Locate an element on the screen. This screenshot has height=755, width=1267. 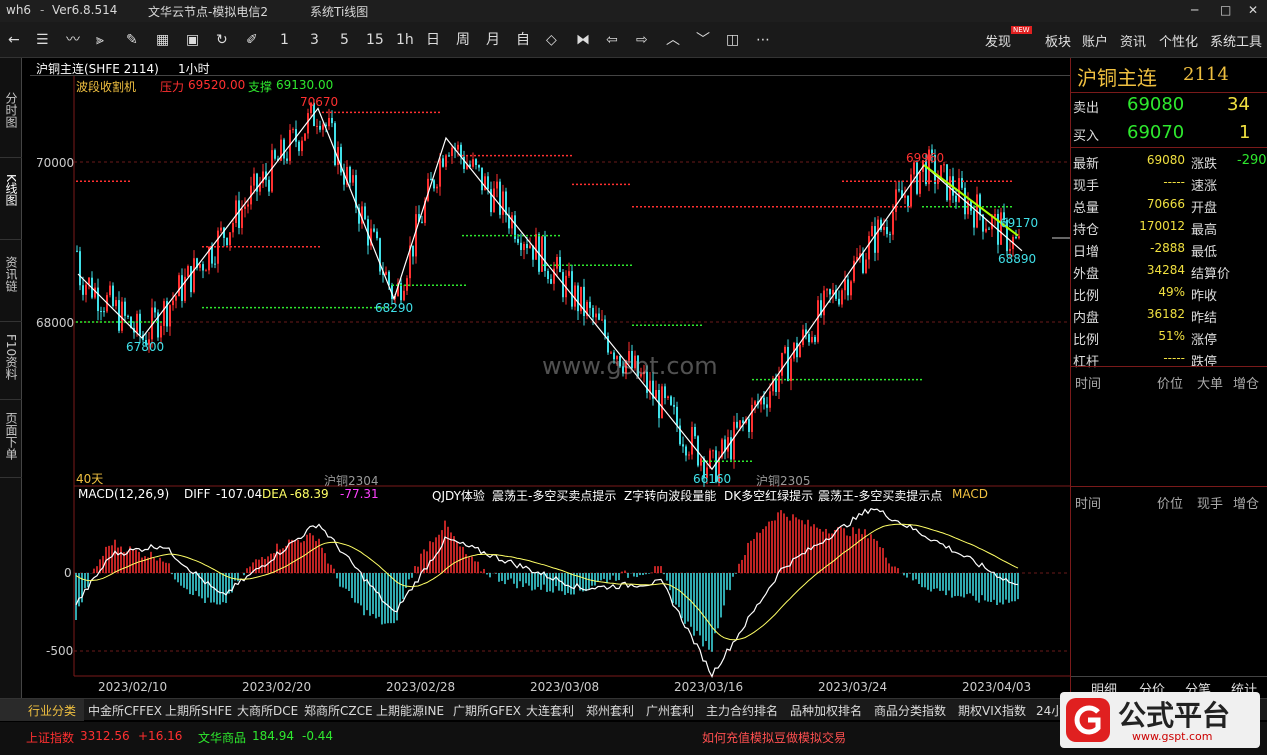
menu-news: 资讯 is located at coordinates (1133, 40).